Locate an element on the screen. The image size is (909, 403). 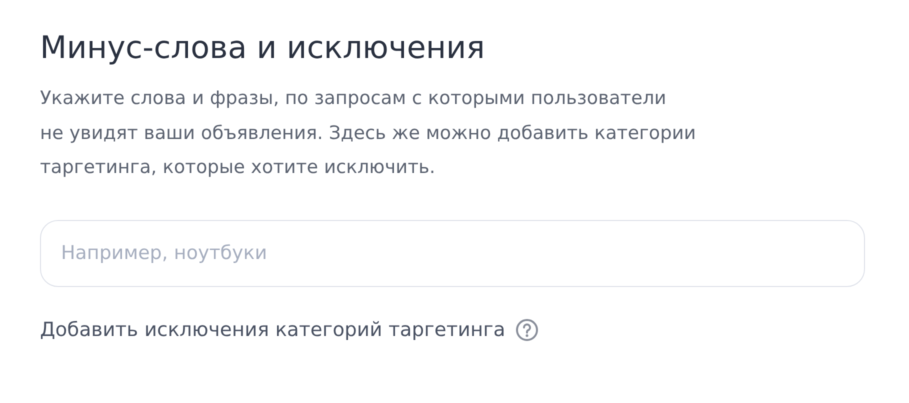
section-title: Минус-слова и исключения is located at coordinates (263, 48).